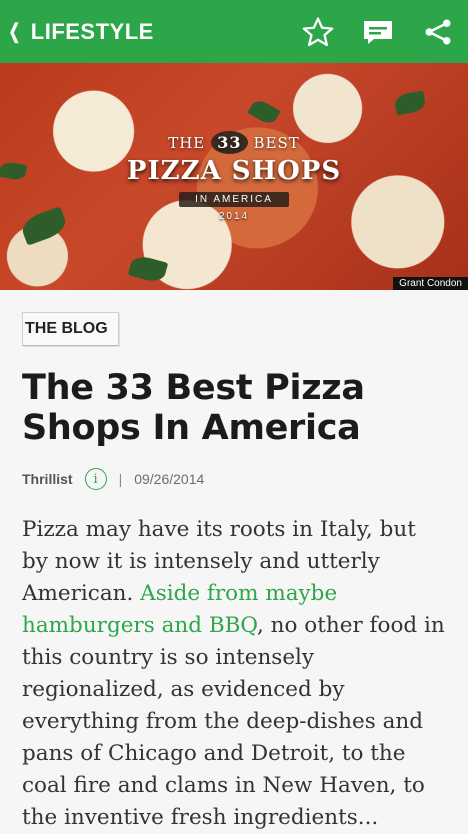 The height and width of the screenshot is (834, 468). I want to click on toolbar-actions, so click(378, 31).